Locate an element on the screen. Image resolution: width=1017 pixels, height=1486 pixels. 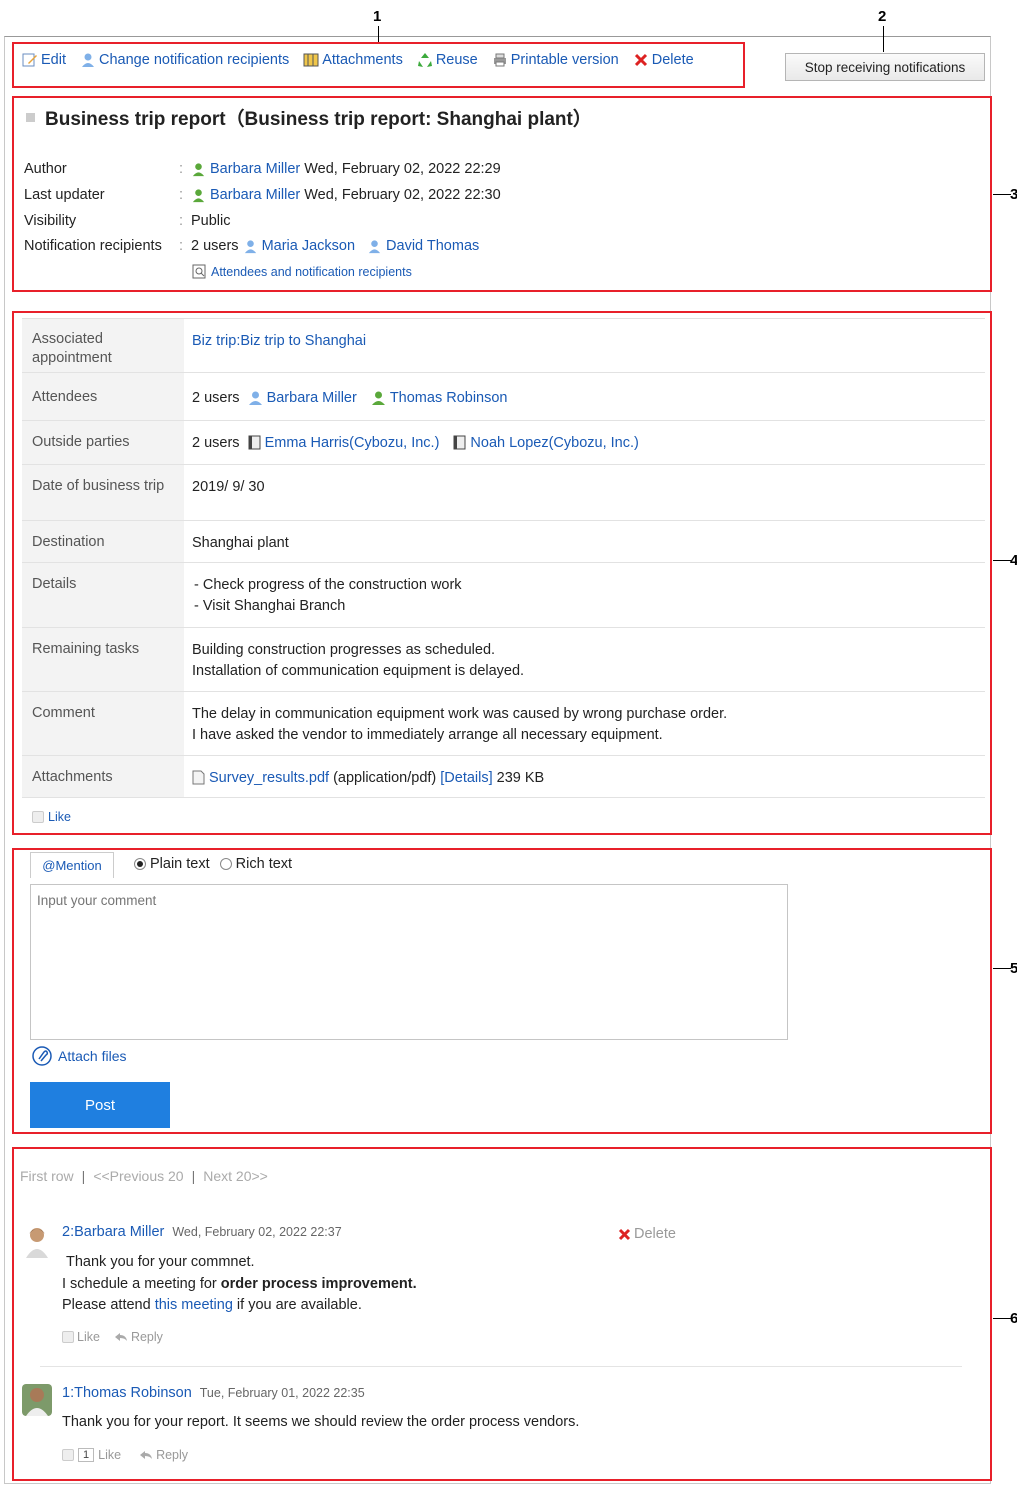
delete-button: Delete is located at coordinates (663, 60).